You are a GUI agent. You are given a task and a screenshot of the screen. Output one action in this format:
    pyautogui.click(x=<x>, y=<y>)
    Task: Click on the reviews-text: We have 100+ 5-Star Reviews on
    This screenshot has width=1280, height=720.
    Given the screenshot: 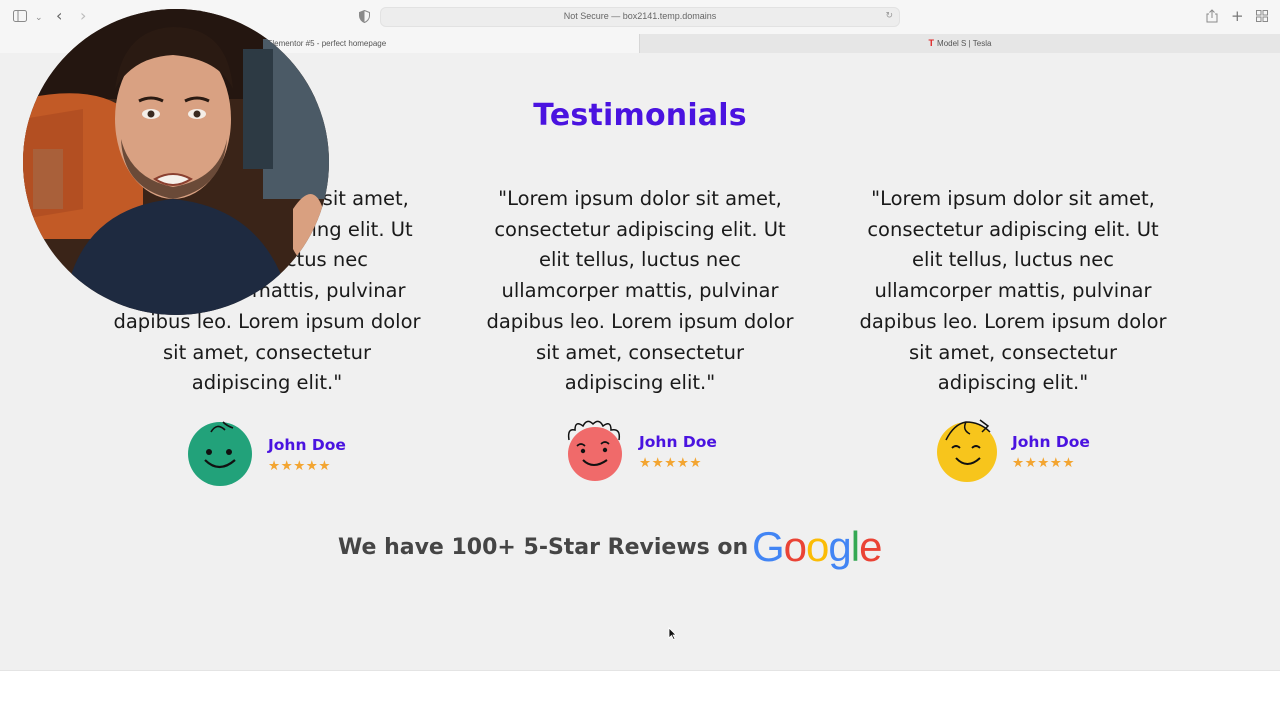 What is the action you would take?
    pyautogui.click(x=543, y=547)
    